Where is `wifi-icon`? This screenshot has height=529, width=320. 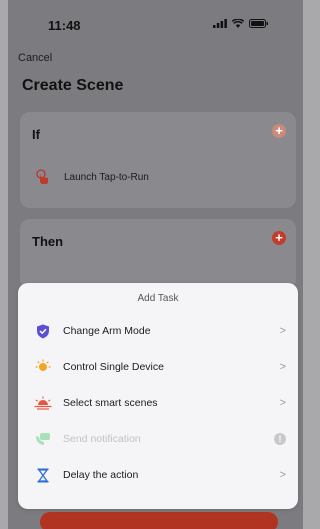
wifi-icon is located at coordinates (238, 23).